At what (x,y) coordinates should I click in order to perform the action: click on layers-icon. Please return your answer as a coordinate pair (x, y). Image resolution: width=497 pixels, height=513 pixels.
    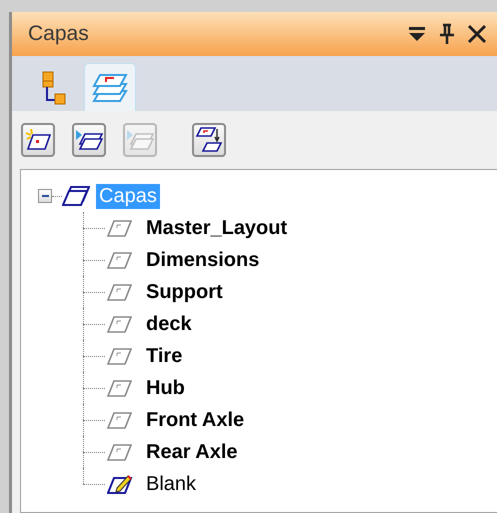
    Looking at the image, I should click on (76, 196).